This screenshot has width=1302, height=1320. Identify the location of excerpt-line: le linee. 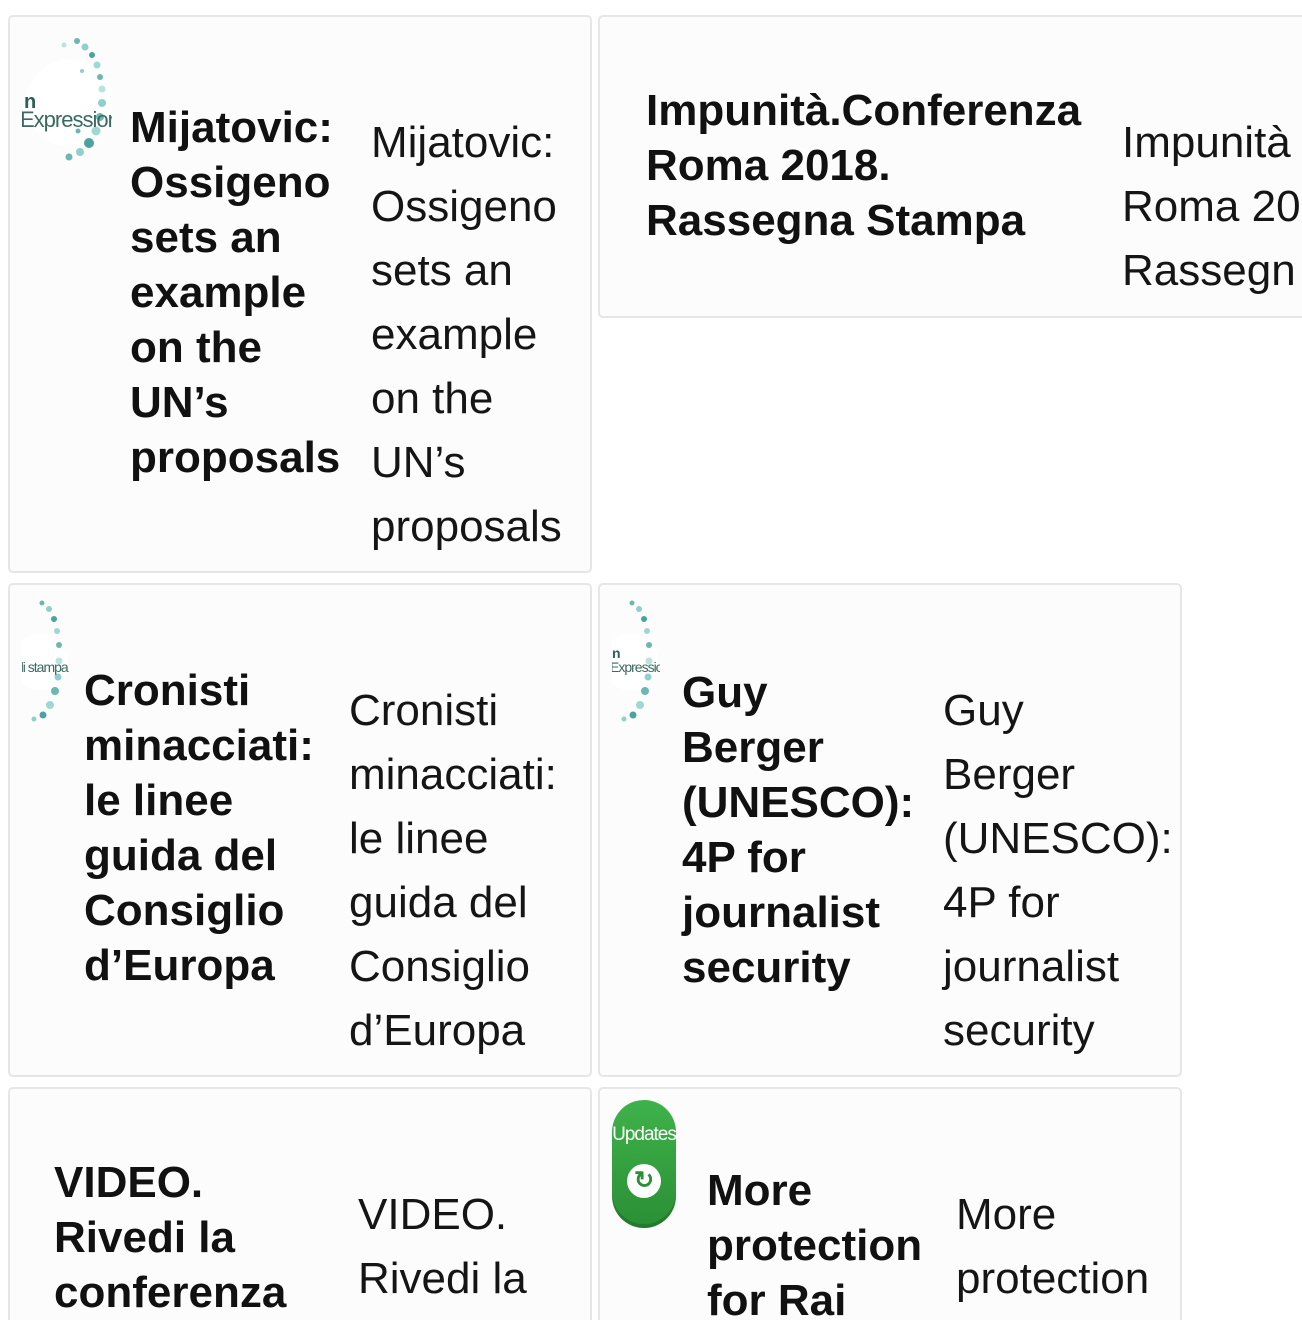
(419, 838).